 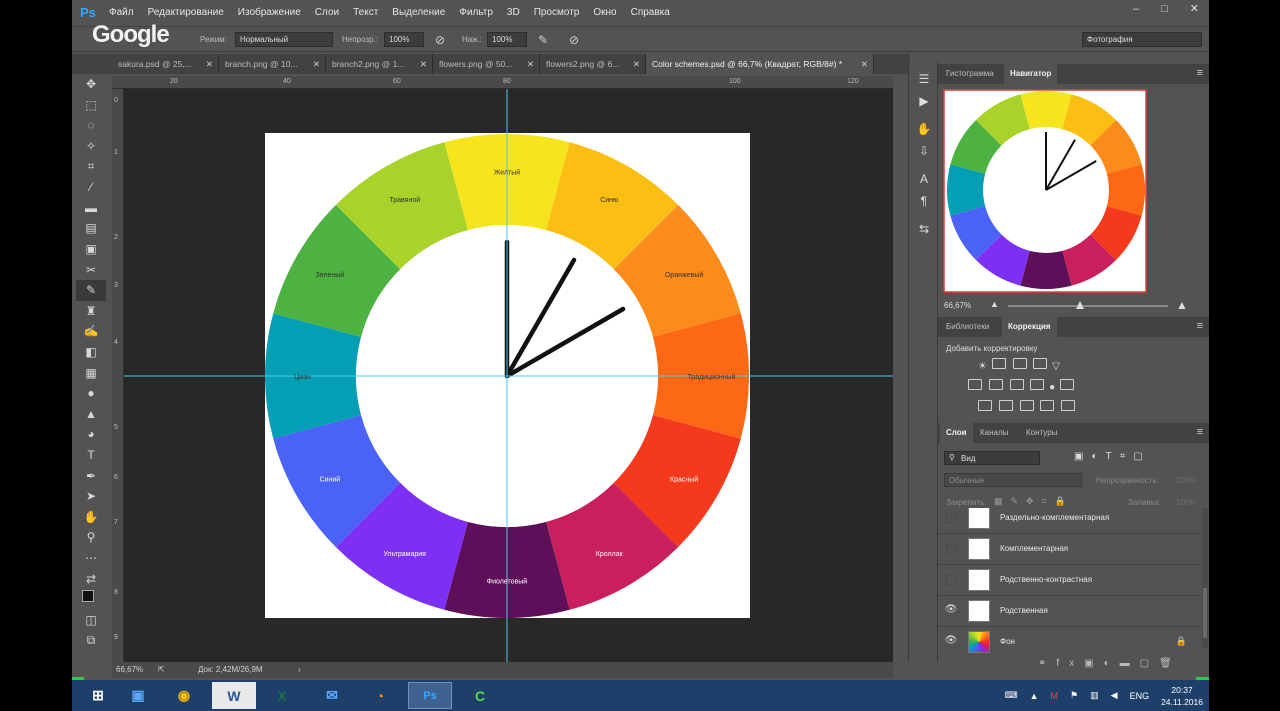 I want to click on word-icon: W, so click(x=234, y=695).